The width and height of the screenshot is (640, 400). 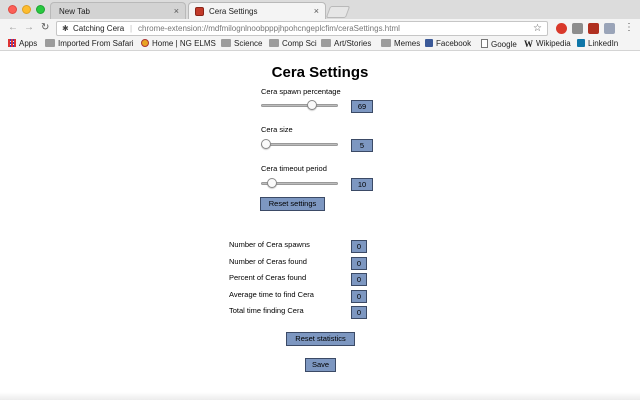 What do you see at coordinates (362, 145) in the screenshot?
I see `cera-size-value: 5` at bounding box center [362, 145].